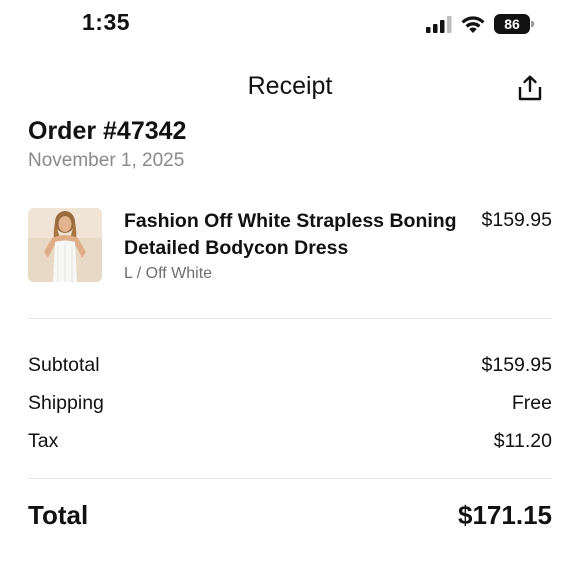 Image resolution: width=580 pixels, height=580 pixels. What do you see at coordinates (505, 515) in the screenshot?
I see `total-value: $171.15` at bounding box center [505, 515].